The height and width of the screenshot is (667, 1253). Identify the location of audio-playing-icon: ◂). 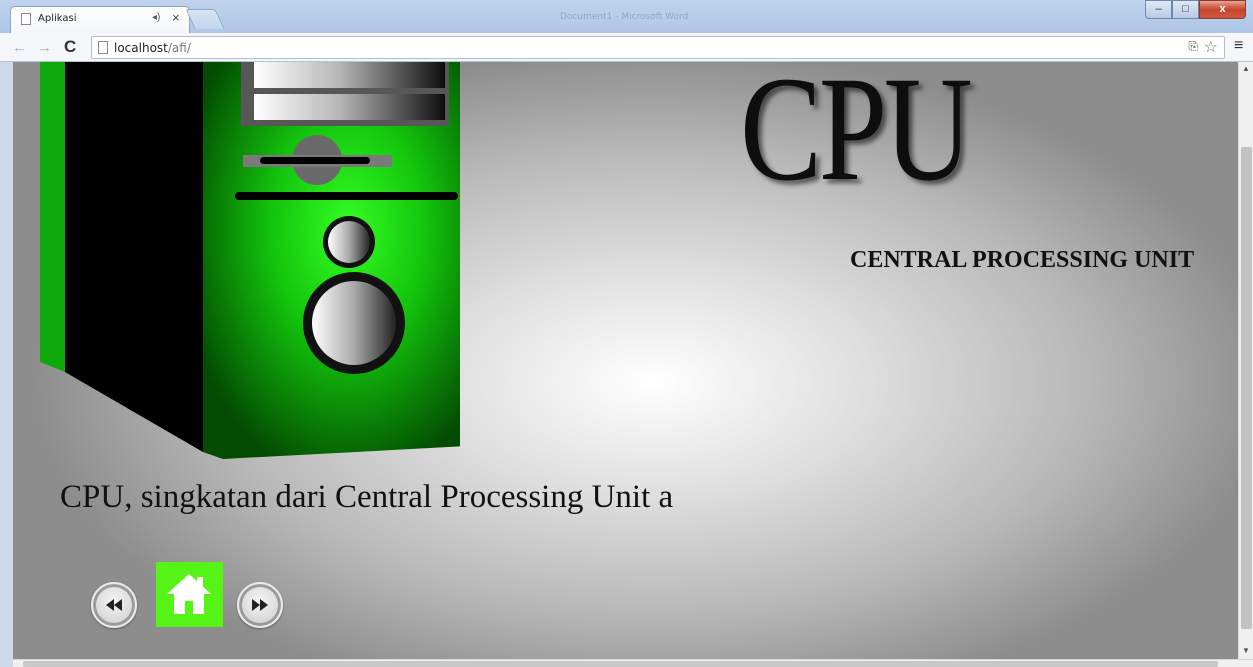
(156, 17).